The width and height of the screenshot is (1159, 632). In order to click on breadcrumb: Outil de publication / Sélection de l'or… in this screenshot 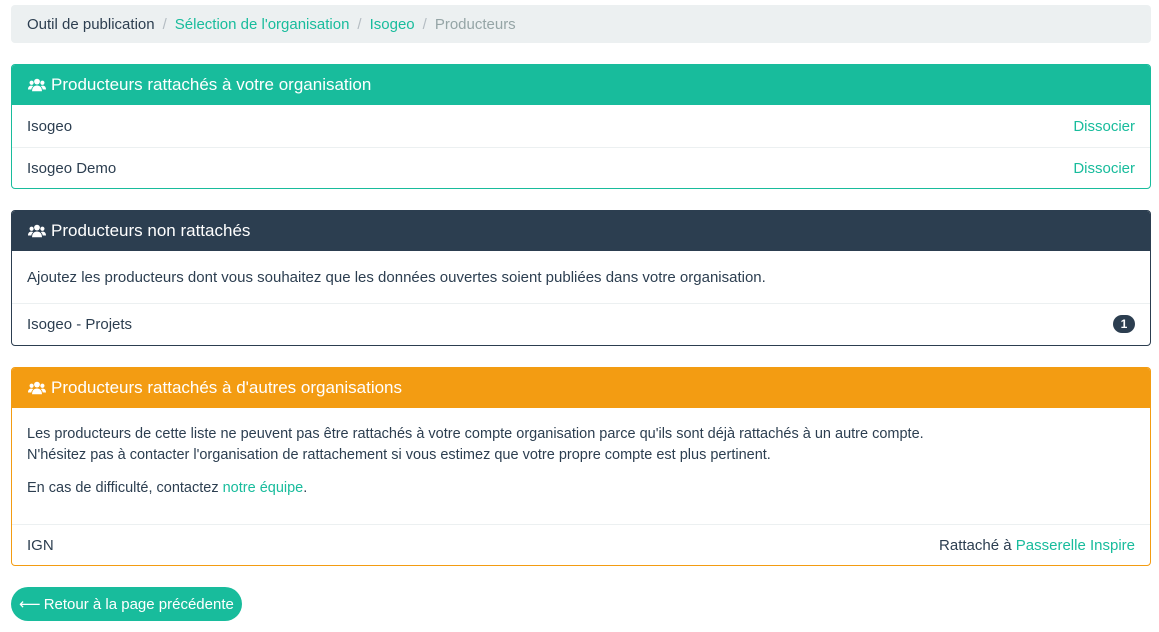, I will do `click(581, 24)`.